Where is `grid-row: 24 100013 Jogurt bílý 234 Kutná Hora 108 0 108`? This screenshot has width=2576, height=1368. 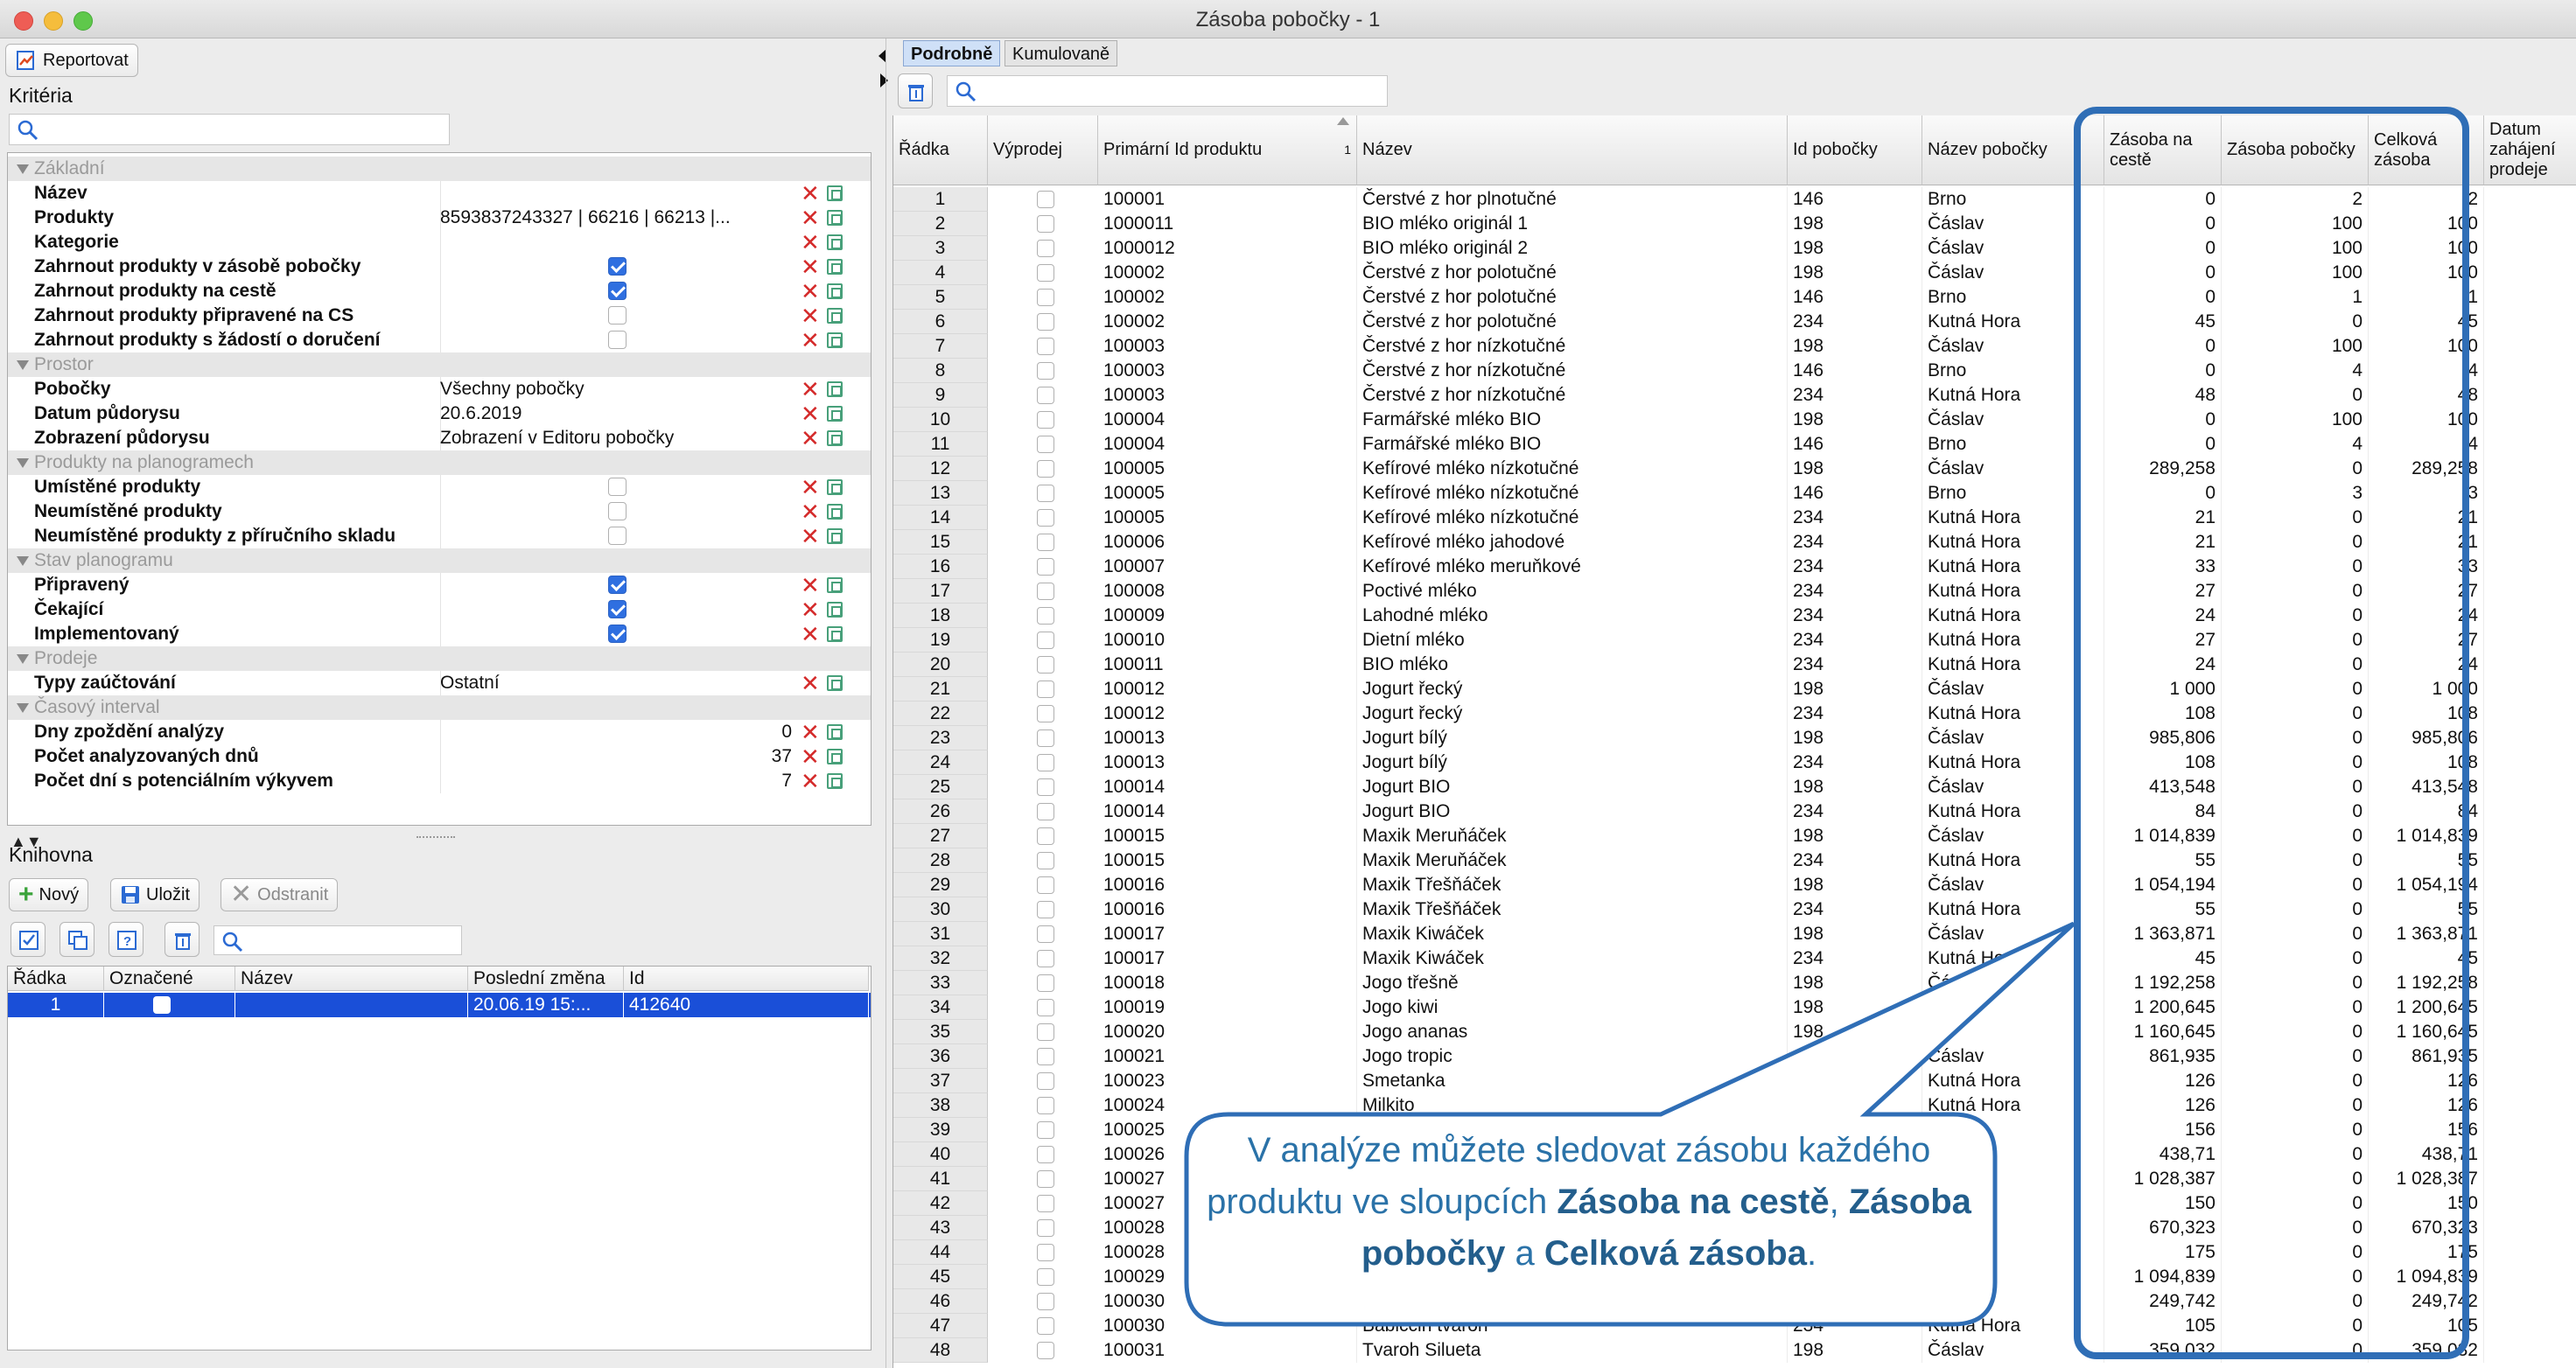
grid-row: 24 100013 Jogurt bílý 234 Kutná Hora 108 0 108 is located at coordinates (1734, 762).